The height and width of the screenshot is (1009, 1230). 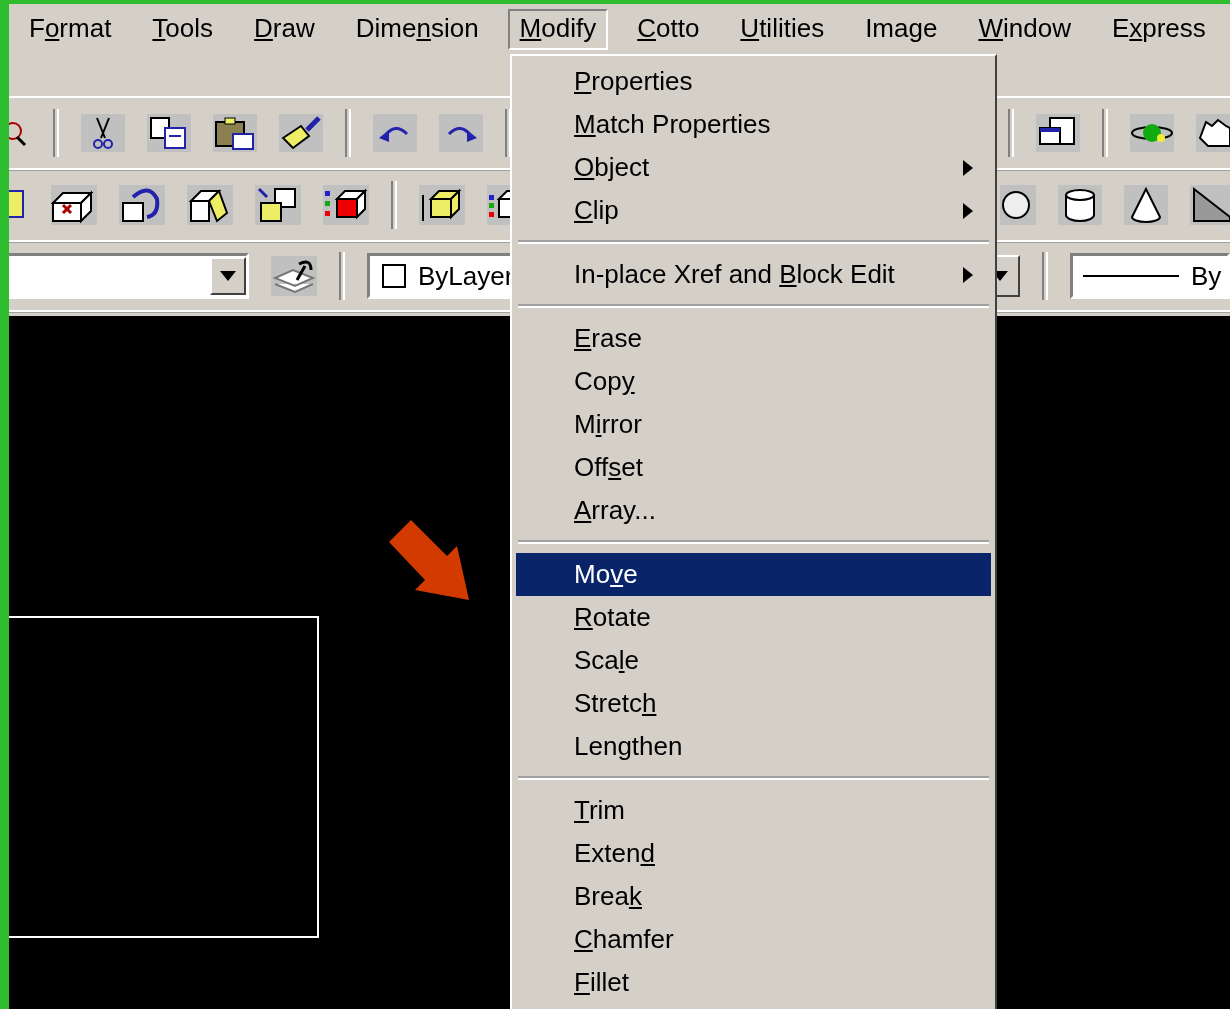 I want to click on linetype-value: By, so click(x=1206, y=276).